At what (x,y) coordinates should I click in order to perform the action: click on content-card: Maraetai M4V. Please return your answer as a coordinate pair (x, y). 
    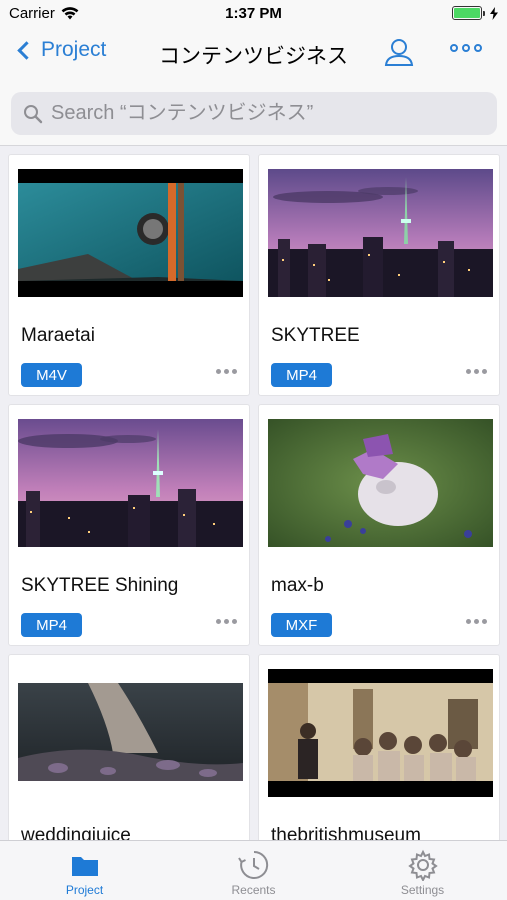
    Looking at the image, I should click on (129, 275).